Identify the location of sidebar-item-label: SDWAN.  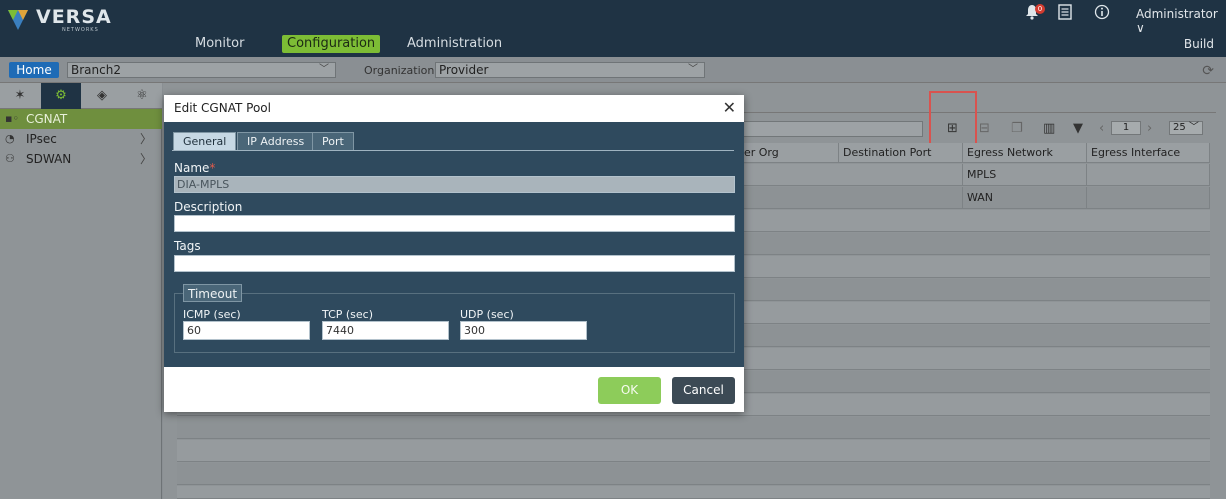
(49, 159).